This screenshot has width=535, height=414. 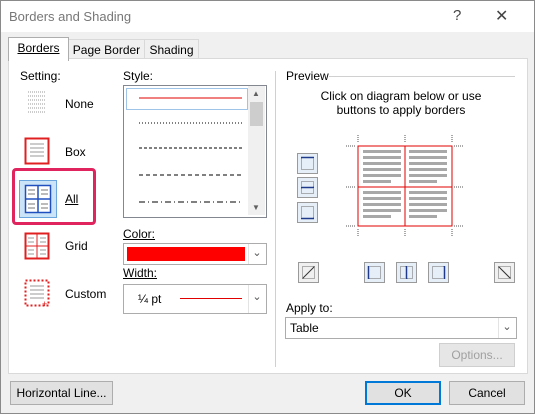 I want to click on inside-horizontal-border-button, so click(x=307, y=187).